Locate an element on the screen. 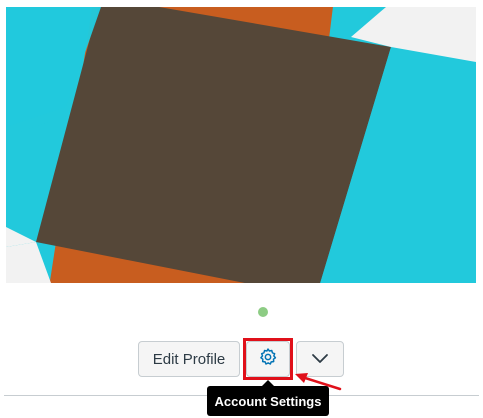 The height and width of the screenshot is (418, 483). gear-icon is located at coordinates (268, 359).